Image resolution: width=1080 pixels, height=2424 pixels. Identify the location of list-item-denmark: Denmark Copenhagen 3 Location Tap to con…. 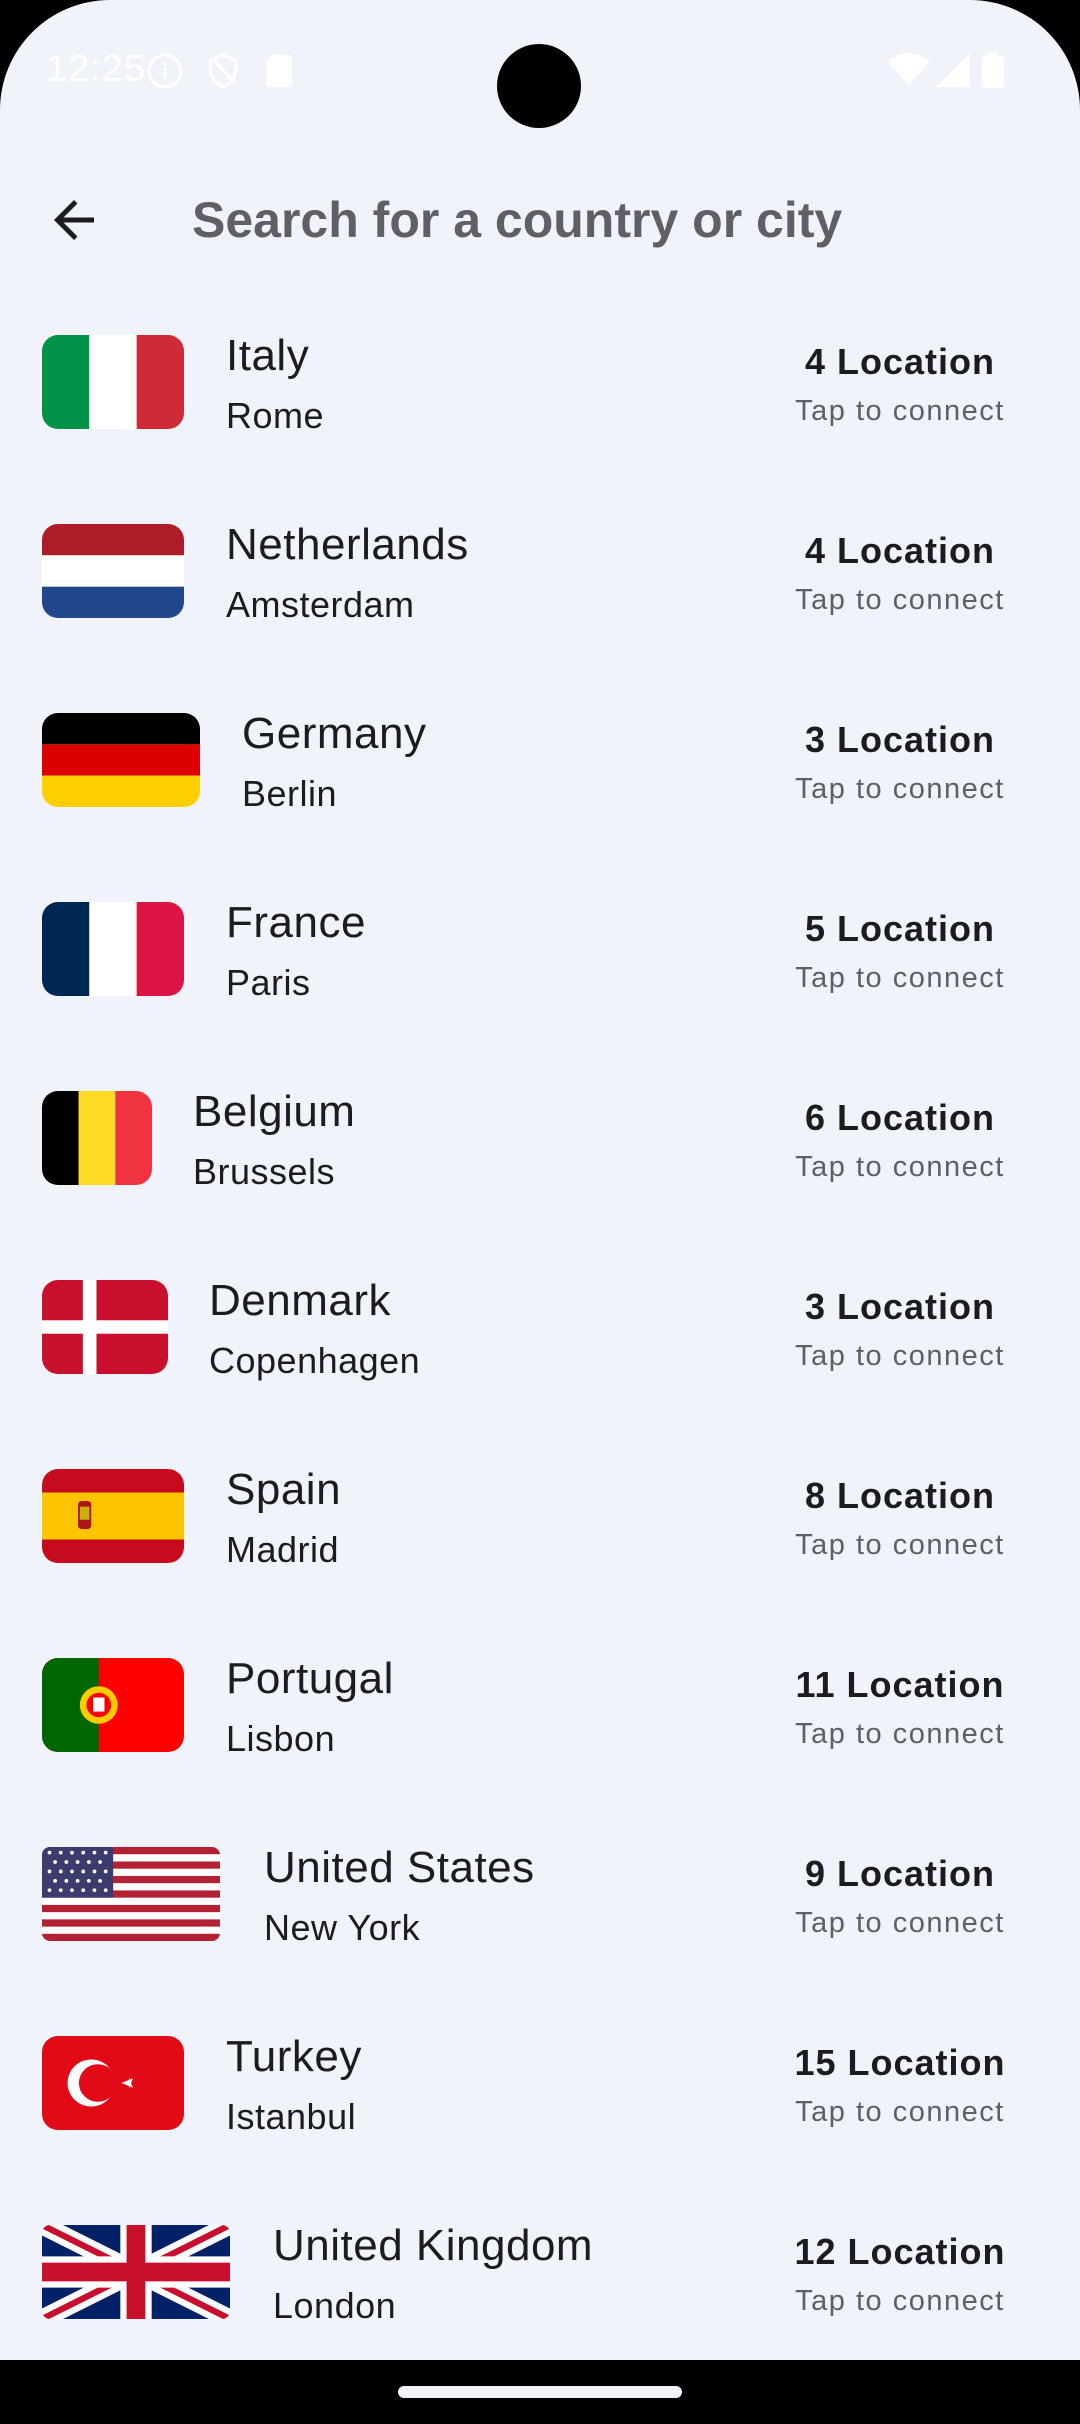
(540, 1324).